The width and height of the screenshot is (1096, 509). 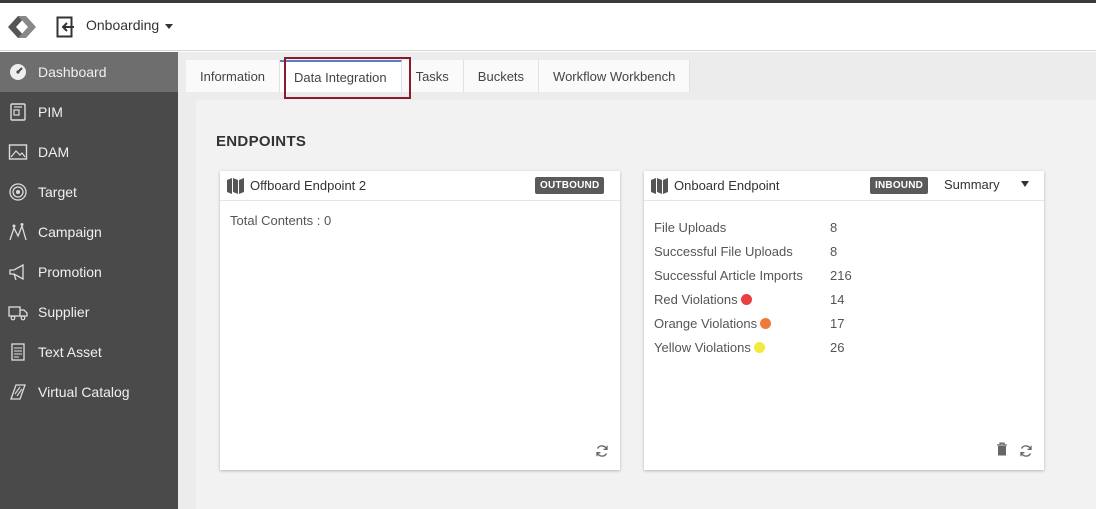 I want to click on sidebar-item-supplier: Supplier, so click(x=89, y=312).